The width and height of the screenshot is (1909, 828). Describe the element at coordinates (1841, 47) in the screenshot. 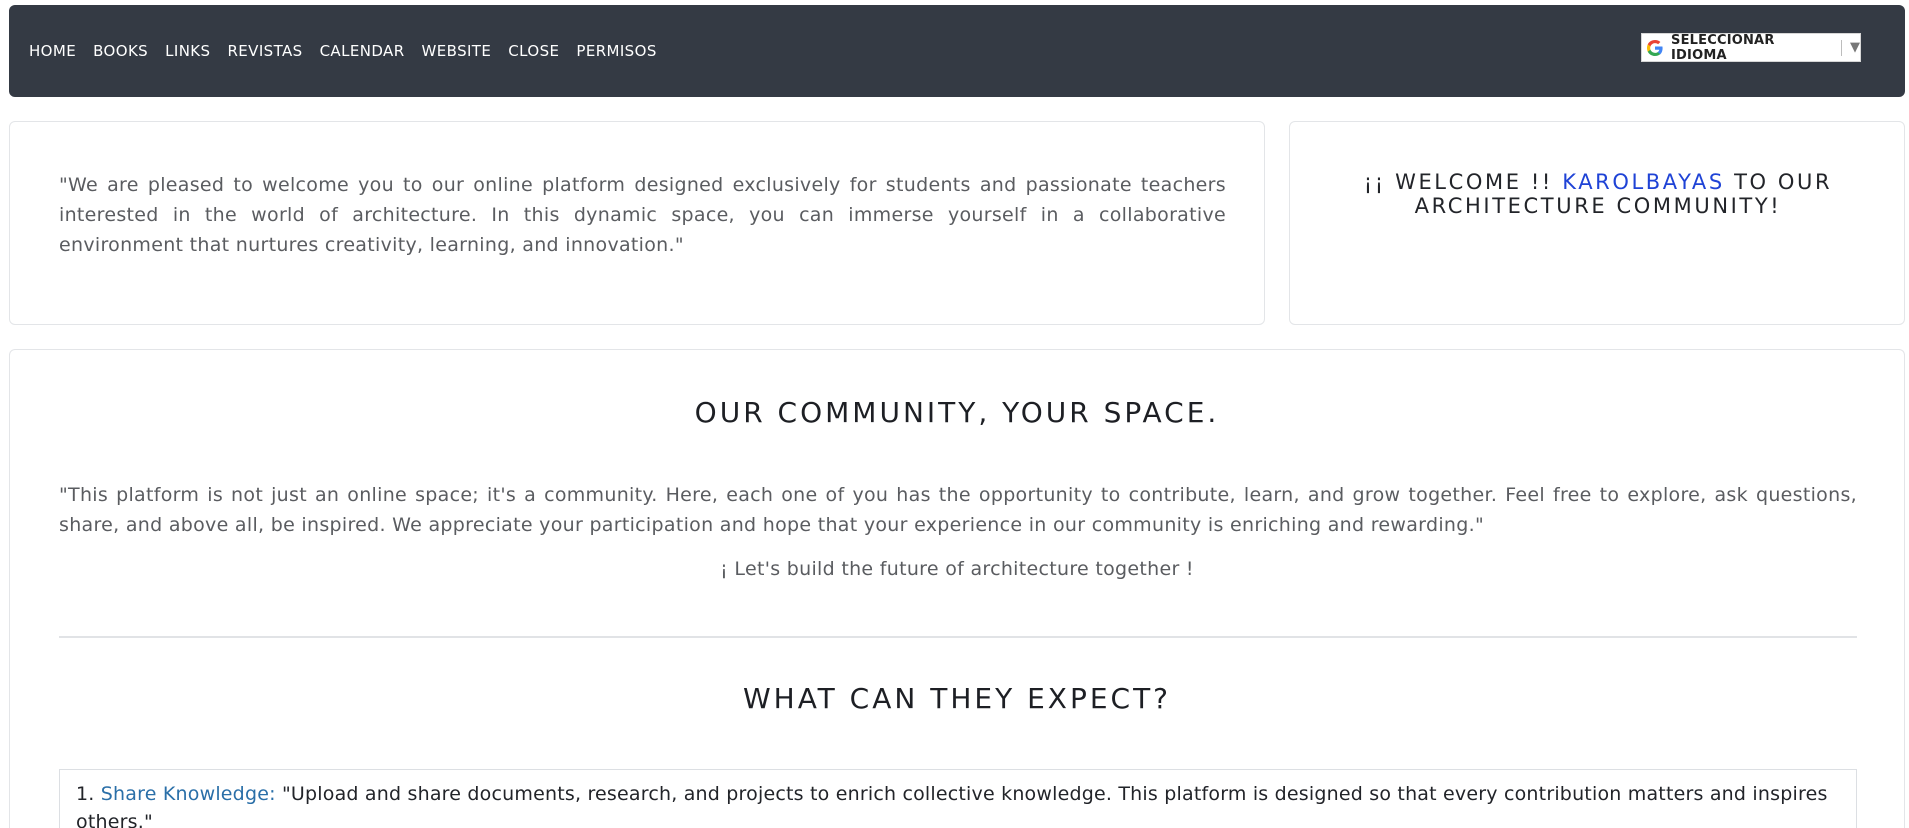

I see `language-separator` at that location.